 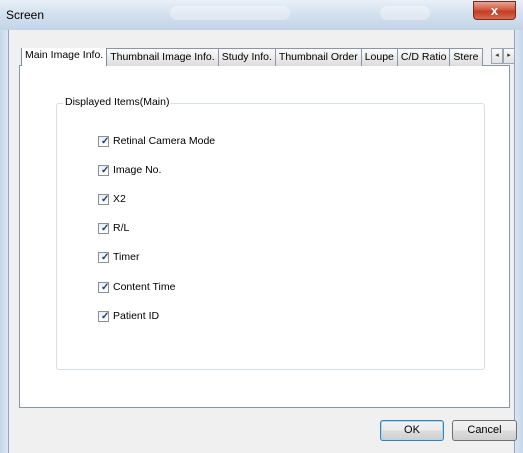 What do you see at coordinates (519, 241) in the screenshot?
I see `window-frame-right` at bounding box center [519, 241].